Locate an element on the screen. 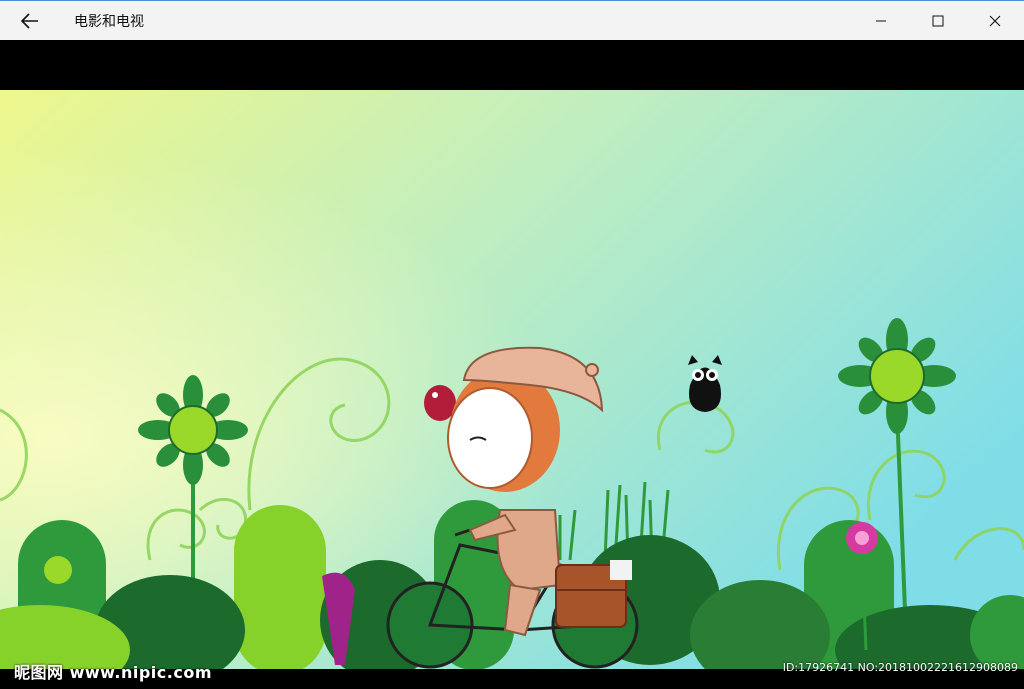 The width and height of the screenshot is (1024, 689). minimize-icon is located at coordinates (881, 20).